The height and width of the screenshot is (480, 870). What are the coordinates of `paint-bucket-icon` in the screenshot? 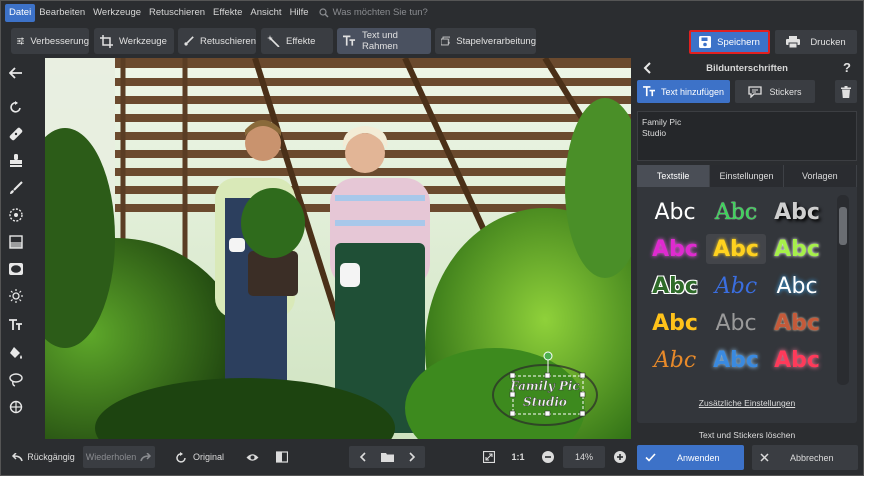 It's located at (16, 353).